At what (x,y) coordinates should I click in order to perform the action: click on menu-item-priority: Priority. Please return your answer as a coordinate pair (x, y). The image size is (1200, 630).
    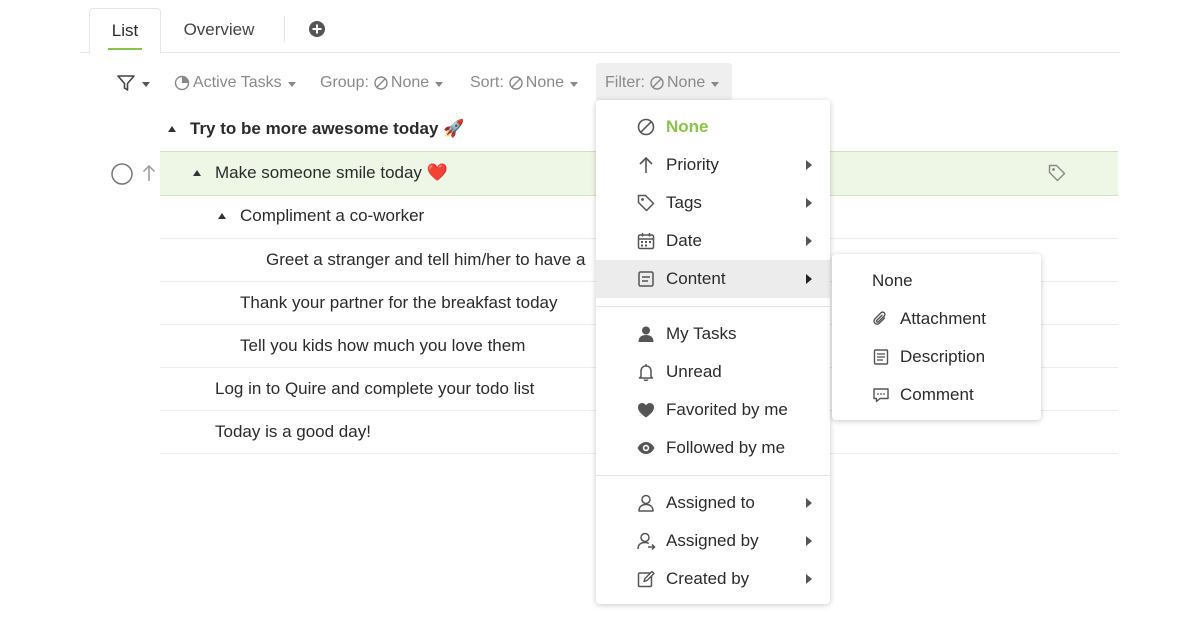
    Looking at the image, I should click on (713, 165).